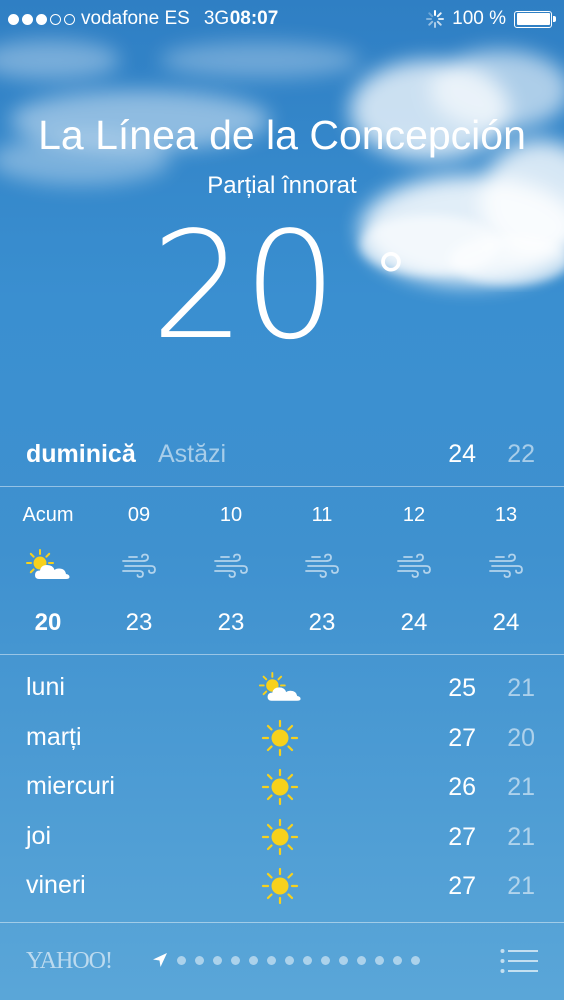 The height and width of the screenshot is (1000, 564). What do you see at coordinates (39, 835) in the screenshot?
I see `daily-day: joi` at bounding box center [39, 835].